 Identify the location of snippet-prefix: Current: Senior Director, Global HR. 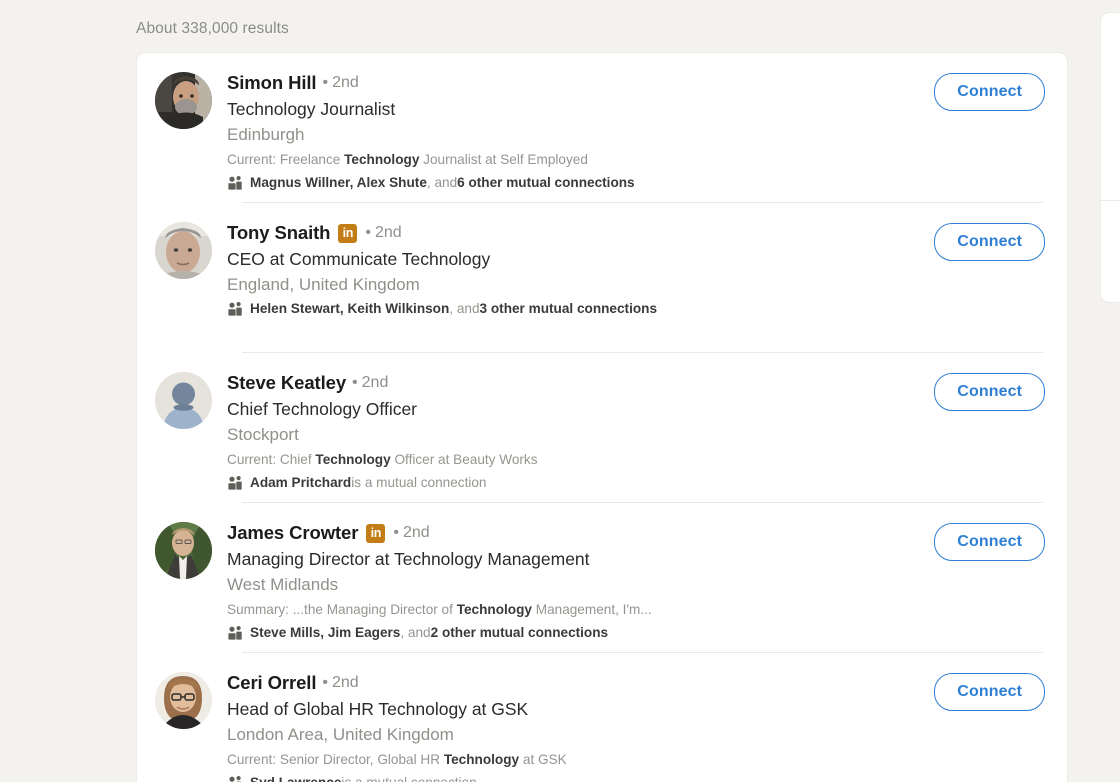
(335, 759).